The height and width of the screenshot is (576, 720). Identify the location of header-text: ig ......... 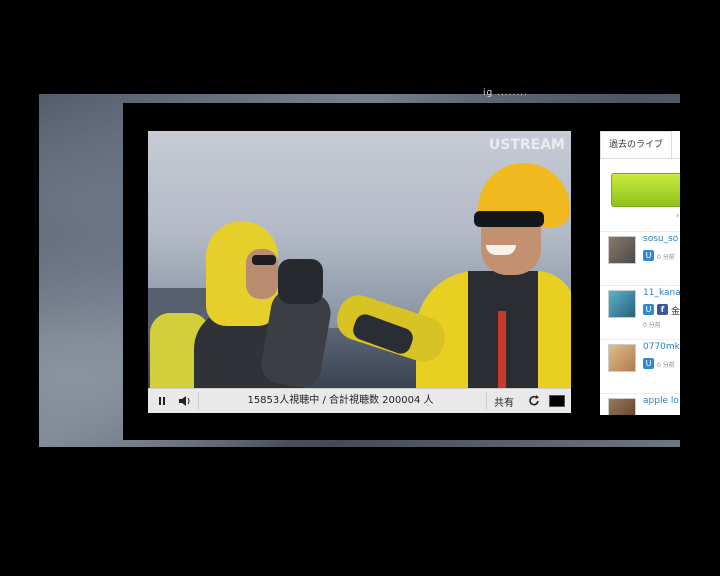
(505, 93).